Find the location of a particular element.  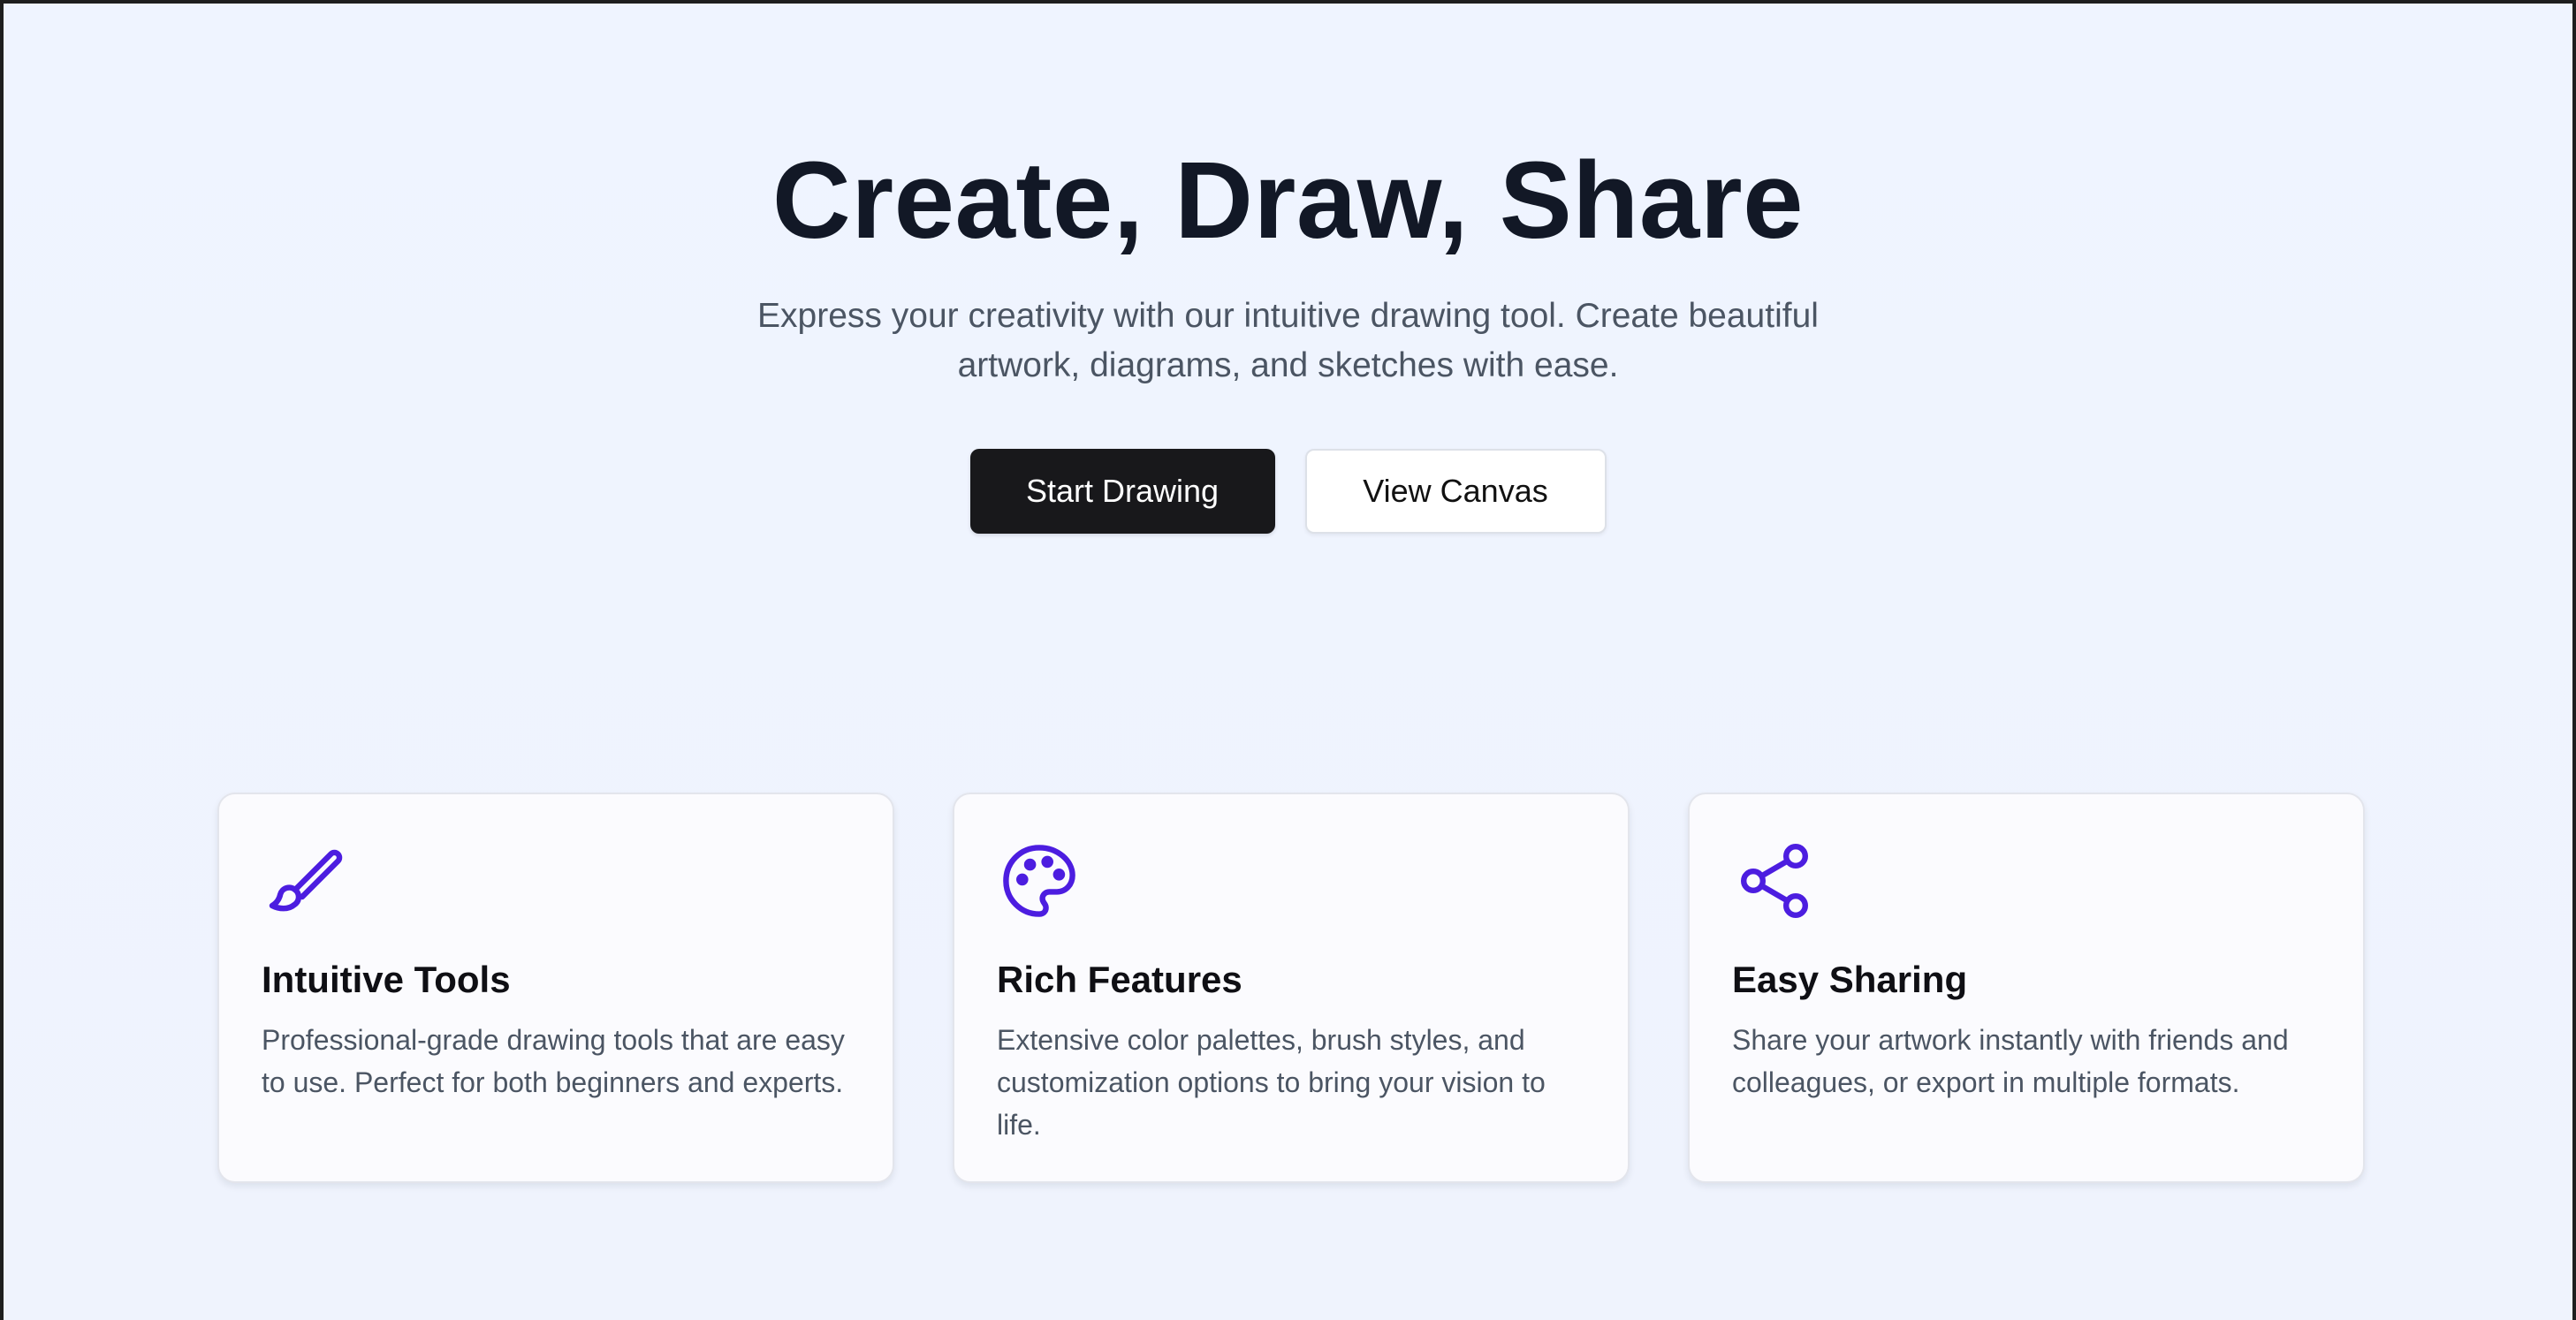

start-drawing-button: Start Drawing is located at coordinates (1122, 491).